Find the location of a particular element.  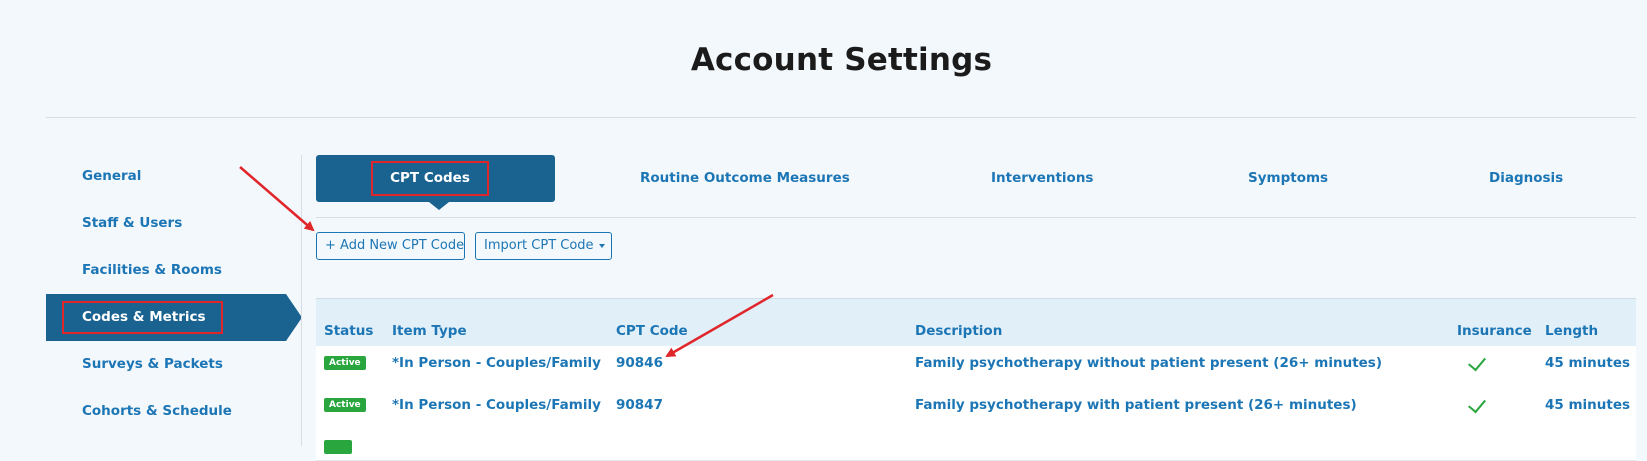

tab-symptoms: Symptoms is located at coordinates (1288, 178).